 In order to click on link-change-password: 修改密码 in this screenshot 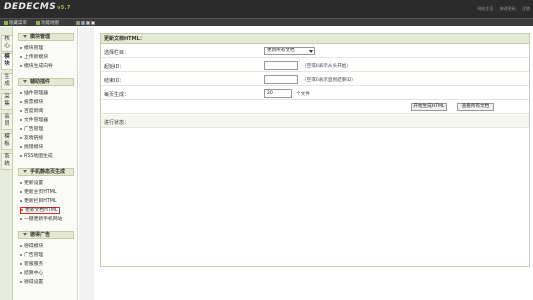, I will do `click(508, 8)`.